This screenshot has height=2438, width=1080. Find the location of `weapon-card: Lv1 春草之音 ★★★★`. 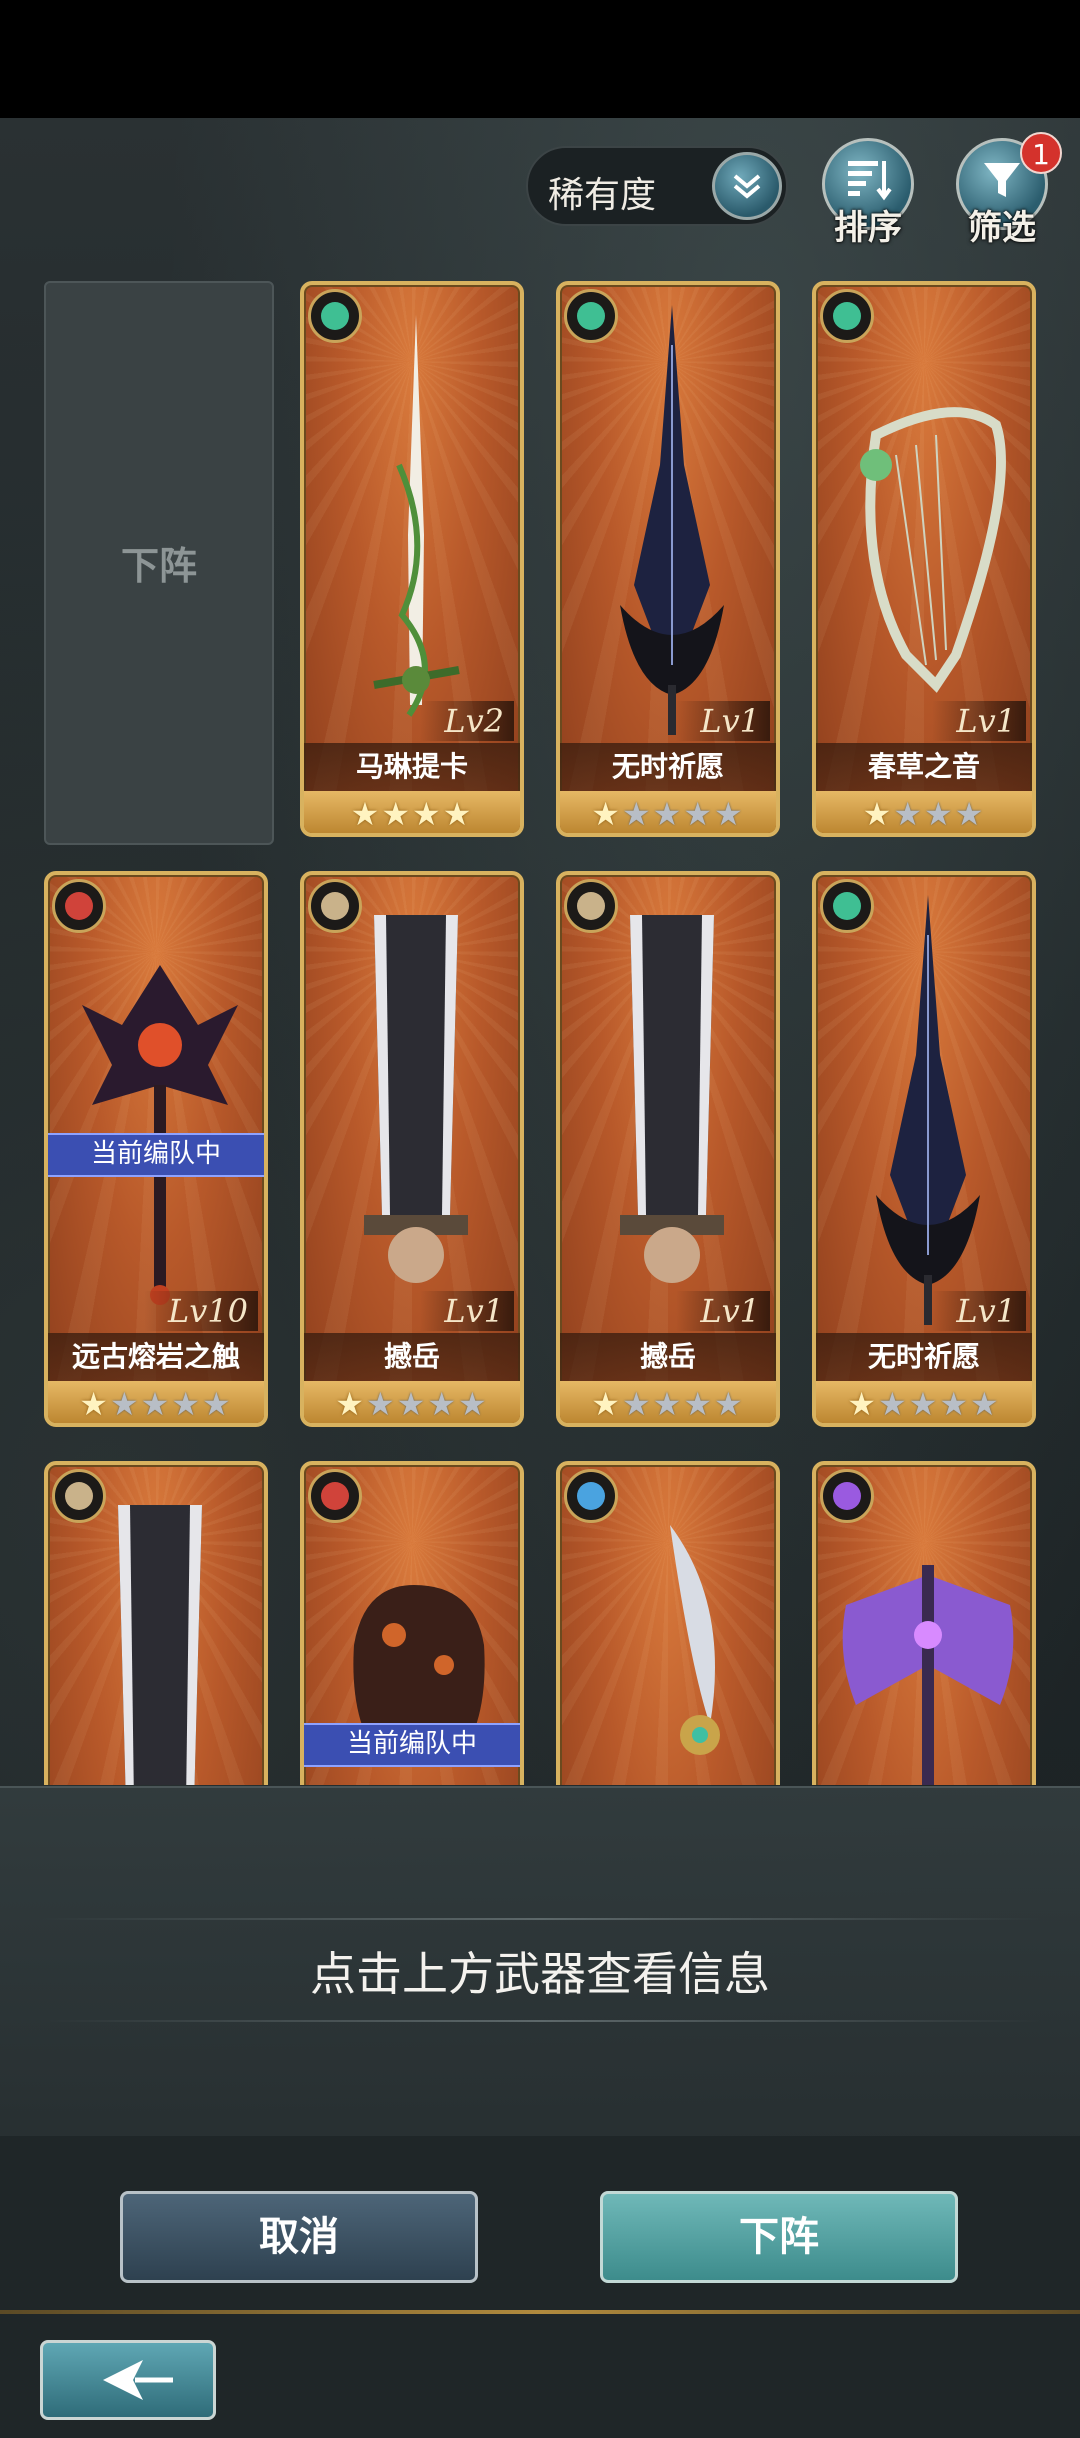

weapon-card: Lv1 春草之音 ★★★★ is located at coordinates (924, 559).